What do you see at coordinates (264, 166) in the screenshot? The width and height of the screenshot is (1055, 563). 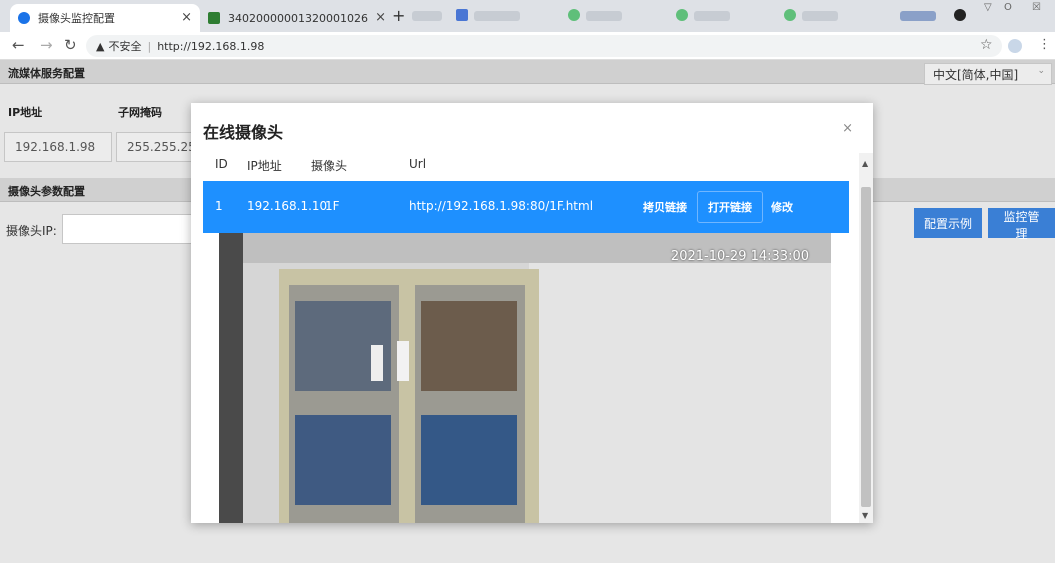 I see `column-header-ip: IP地址` at bounding box center [264, 166].